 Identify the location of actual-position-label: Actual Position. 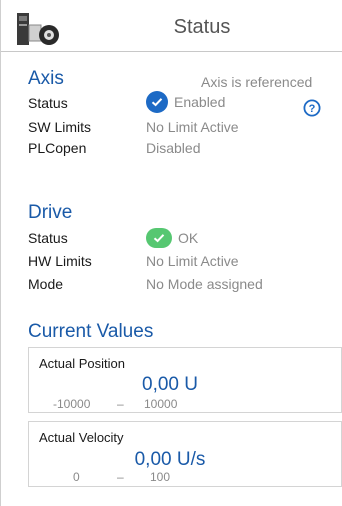
(82, 363).